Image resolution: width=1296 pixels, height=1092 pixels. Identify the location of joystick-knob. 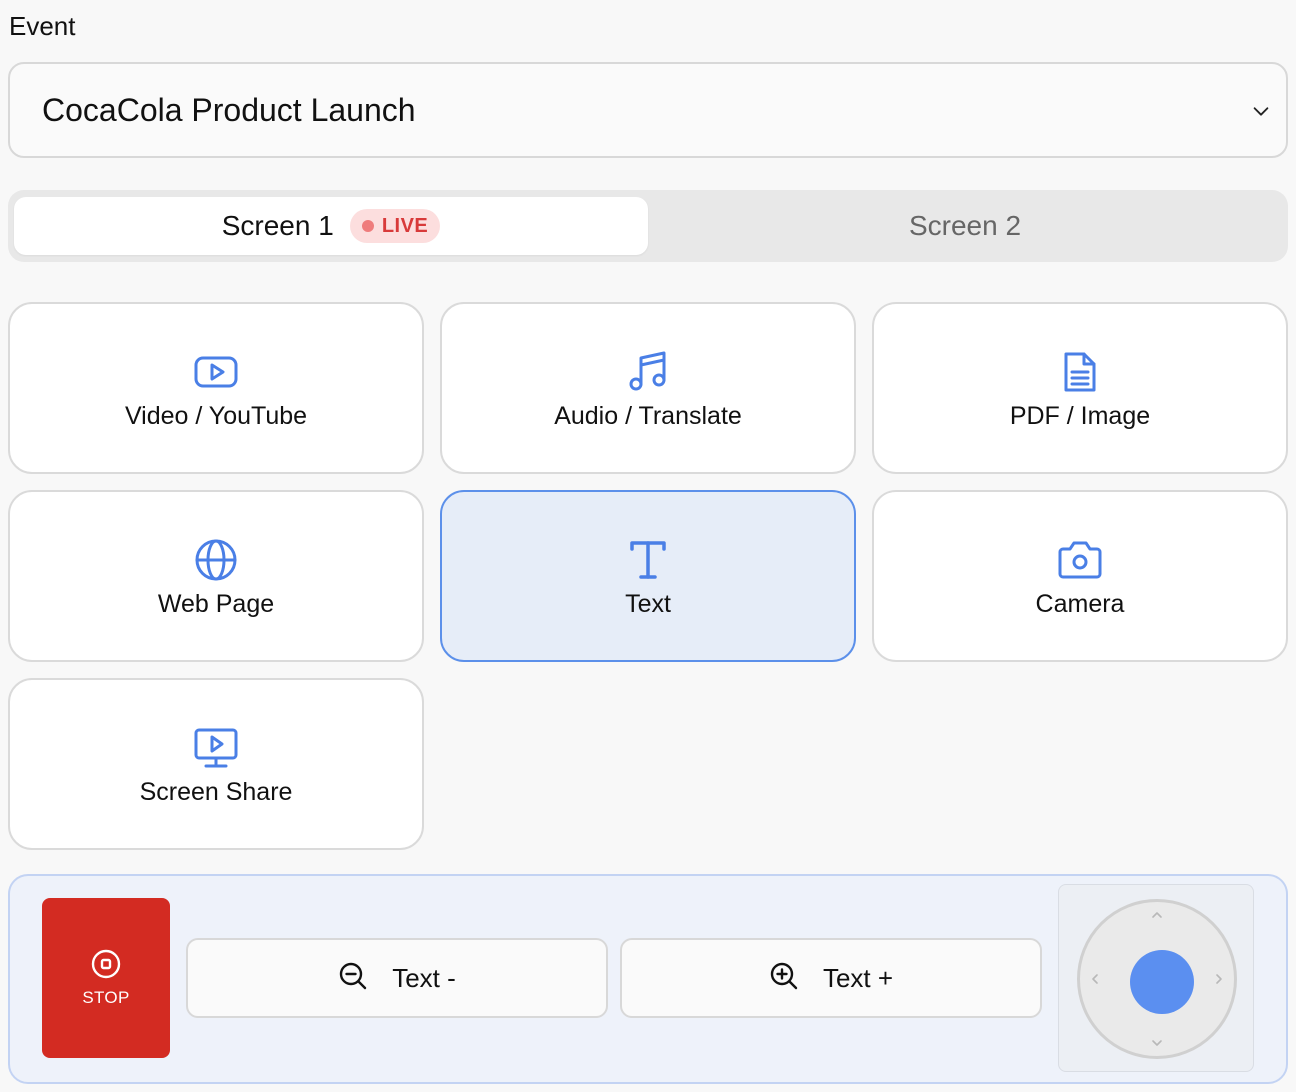
(1162, 982).